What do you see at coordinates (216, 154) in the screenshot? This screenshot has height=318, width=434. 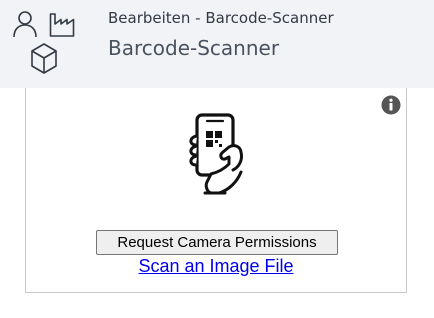 I see `phone-in-hand-qr-icon` at bounding box center [216, 154].